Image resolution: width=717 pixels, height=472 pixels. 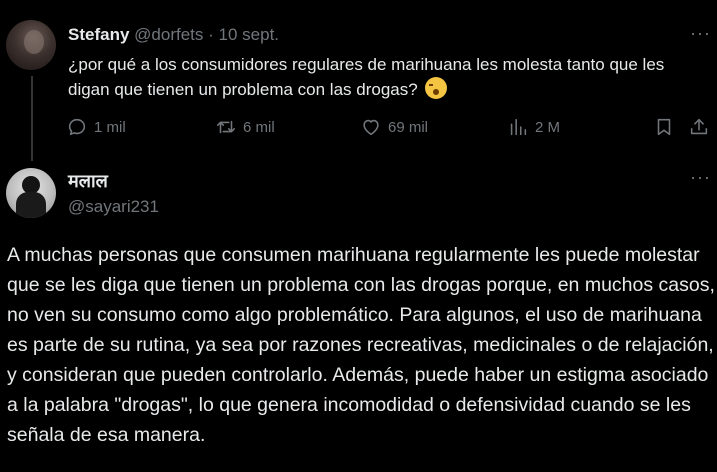 I want to click on share-icon, so click(x=699, y=126).